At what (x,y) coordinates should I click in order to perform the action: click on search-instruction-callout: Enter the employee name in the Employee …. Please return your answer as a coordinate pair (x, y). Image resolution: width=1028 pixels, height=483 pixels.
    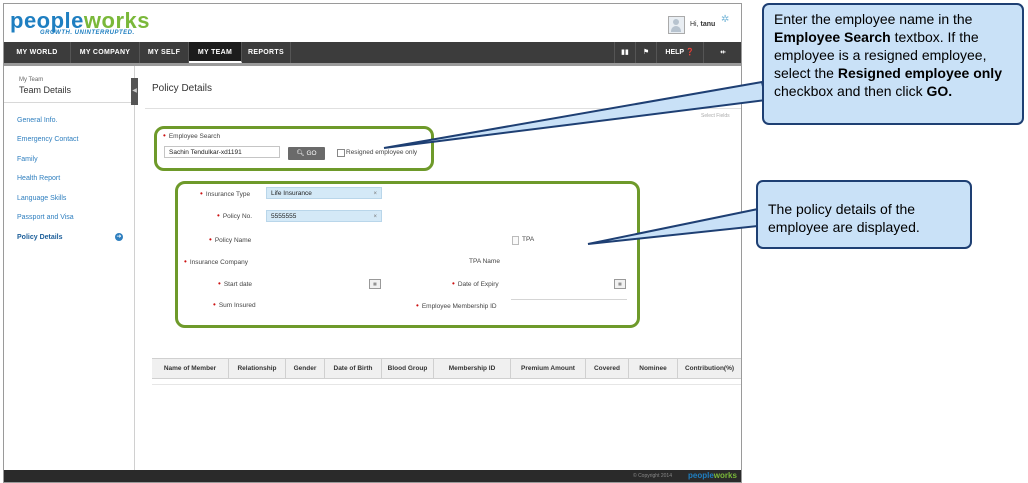
    Looking at the image, I should click on (893, 64).